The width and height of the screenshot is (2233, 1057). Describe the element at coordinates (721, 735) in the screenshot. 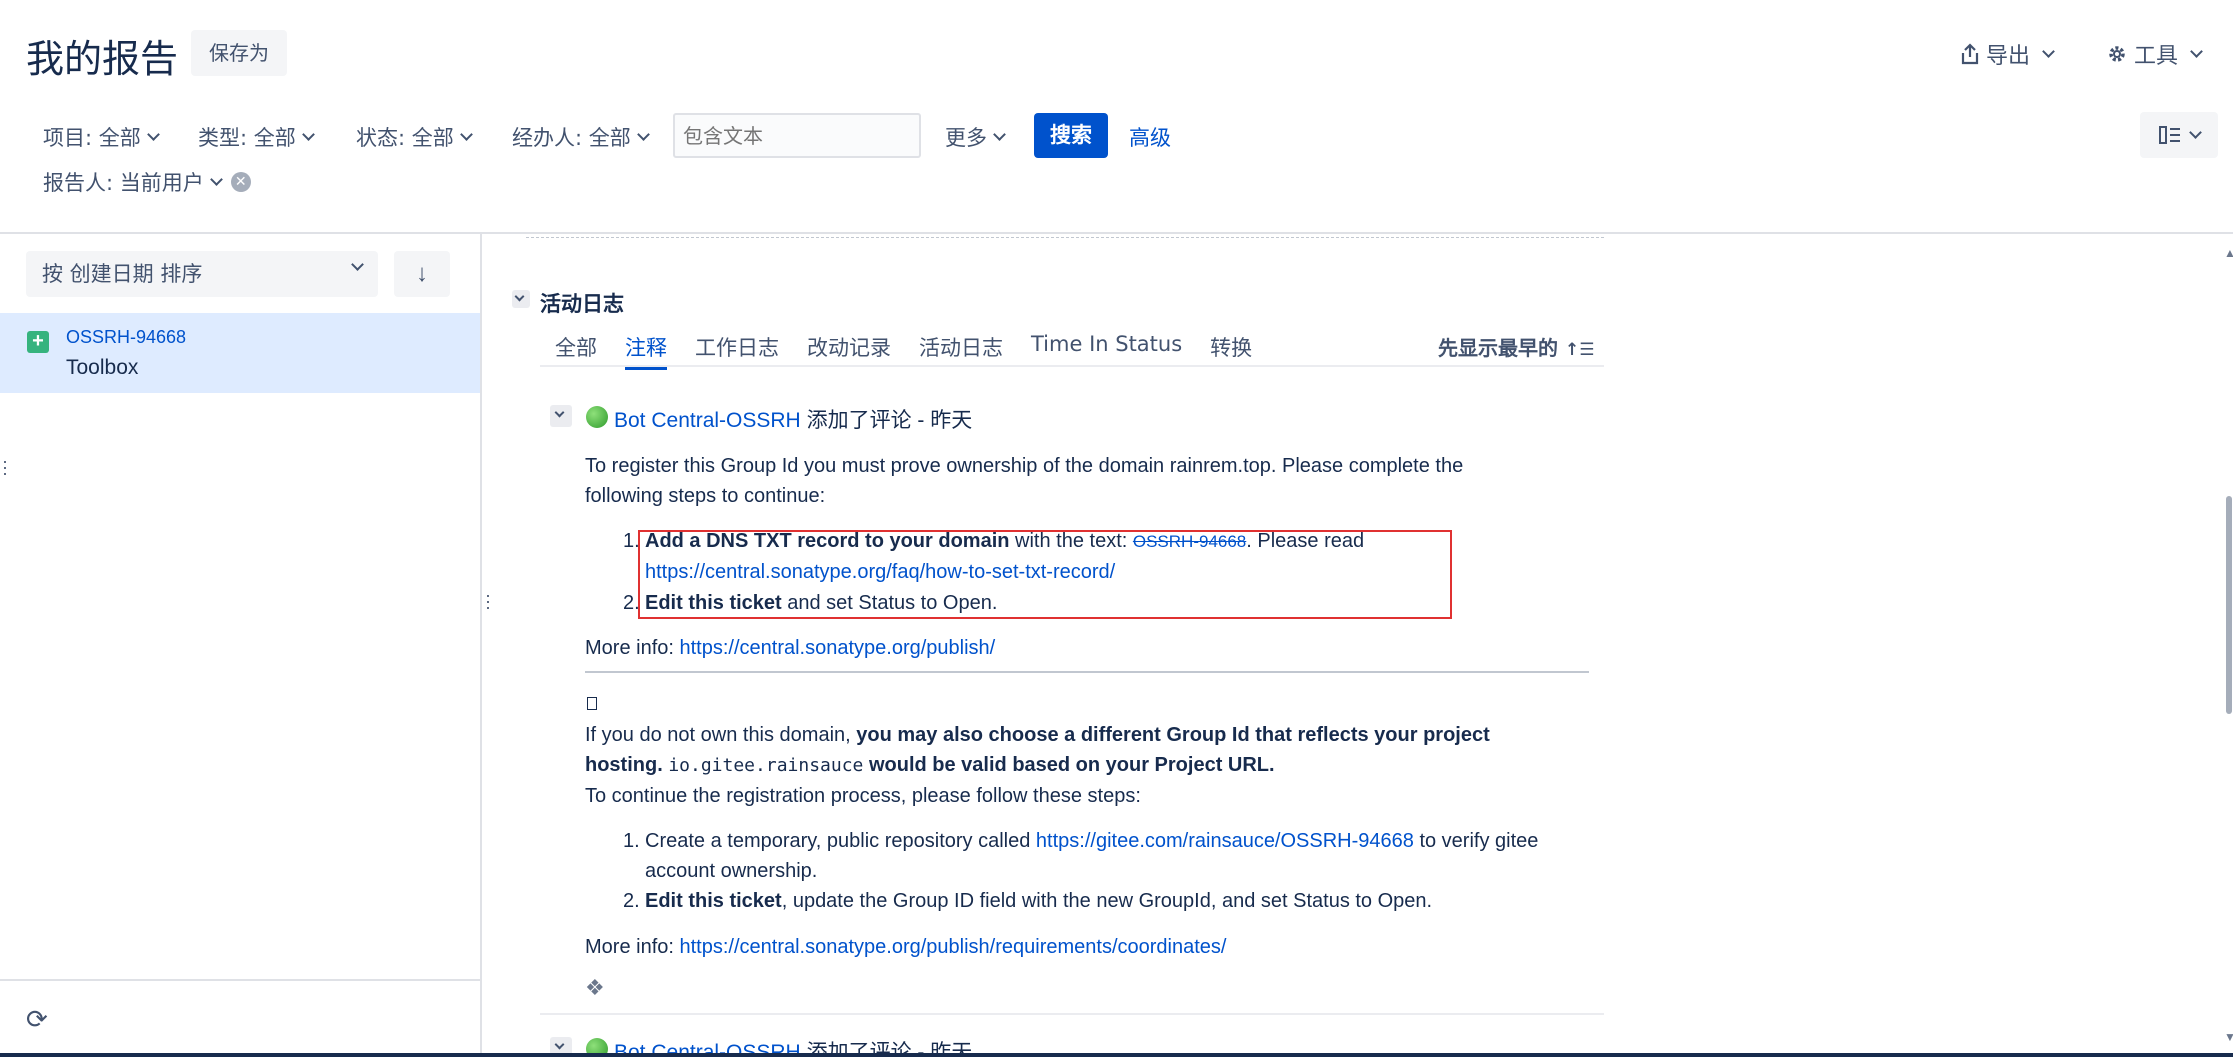

I see `alt-prefix: If you do not own this domain,` at that location.